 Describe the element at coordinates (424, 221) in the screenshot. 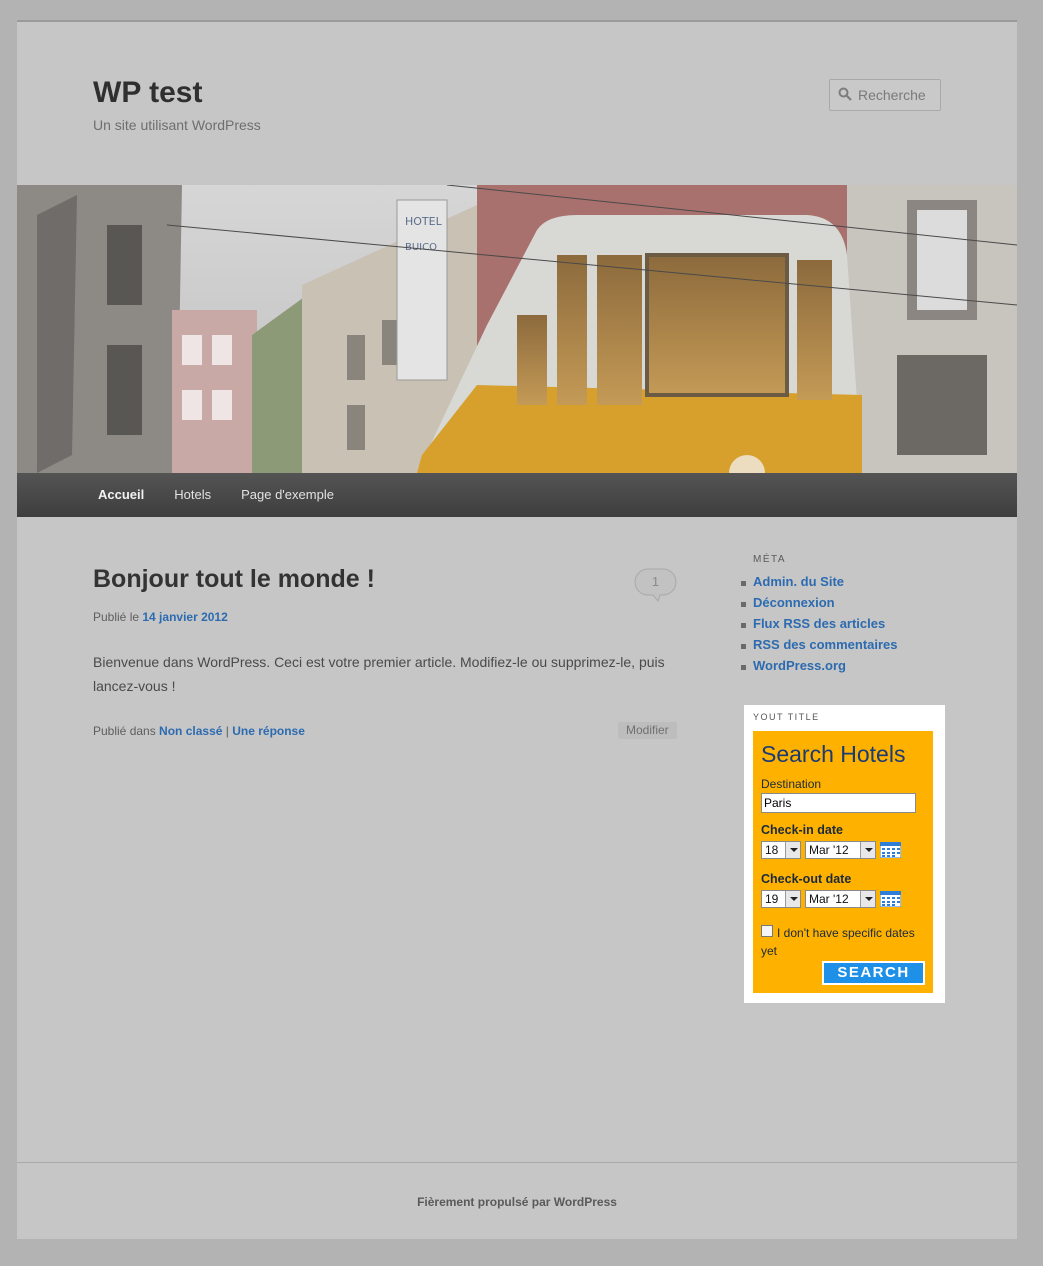

I see `svg-text: HOTEL` at that location.